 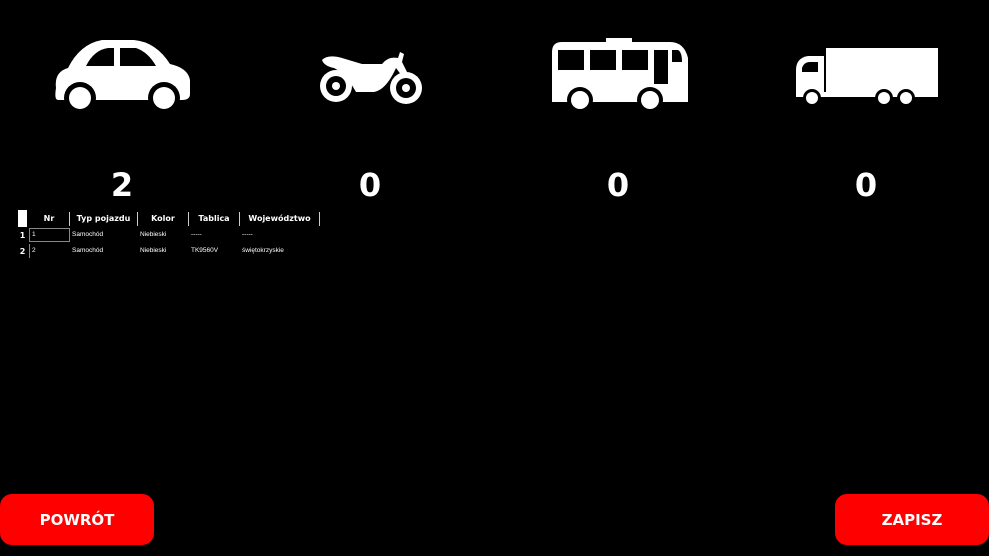 What do you see at coordinates (22, 235) in the screenshot?
I see `row-header: 1` at bounding box center [22, 235].